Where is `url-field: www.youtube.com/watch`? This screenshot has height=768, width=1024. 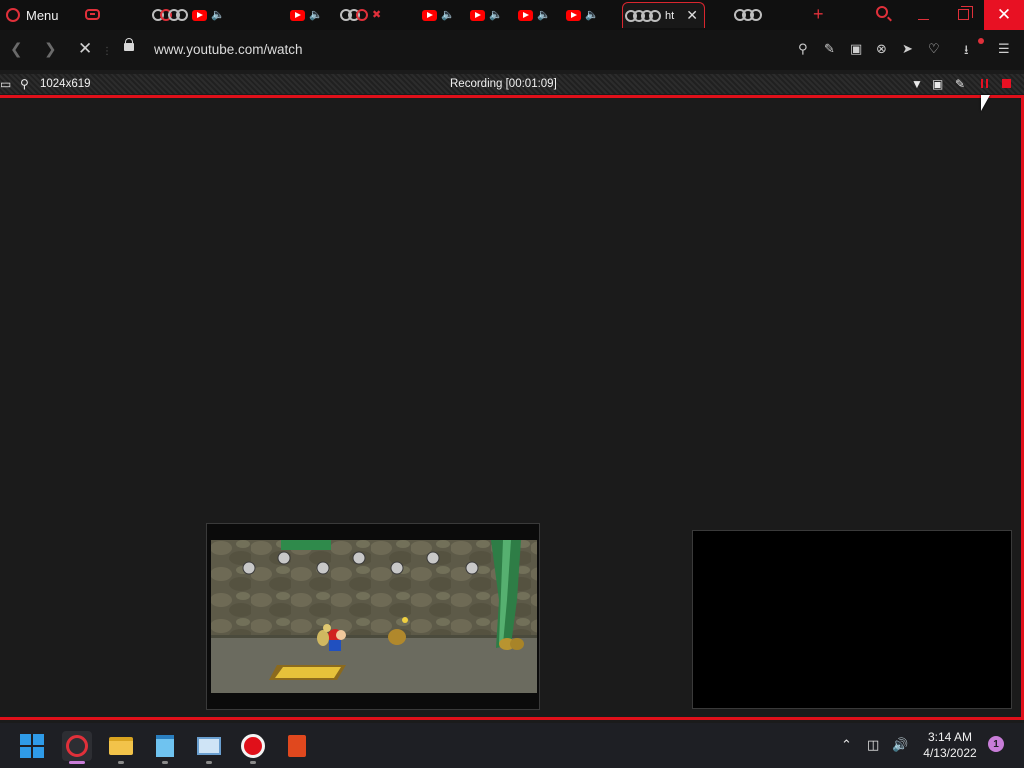 url-field: www.youtube.com/watch is located at coordinates (228, 49).